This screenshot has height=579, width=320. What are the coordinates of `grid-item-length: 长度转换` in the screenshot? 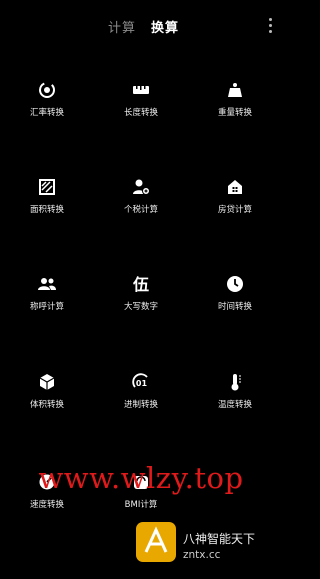 It's located at (141, 110).